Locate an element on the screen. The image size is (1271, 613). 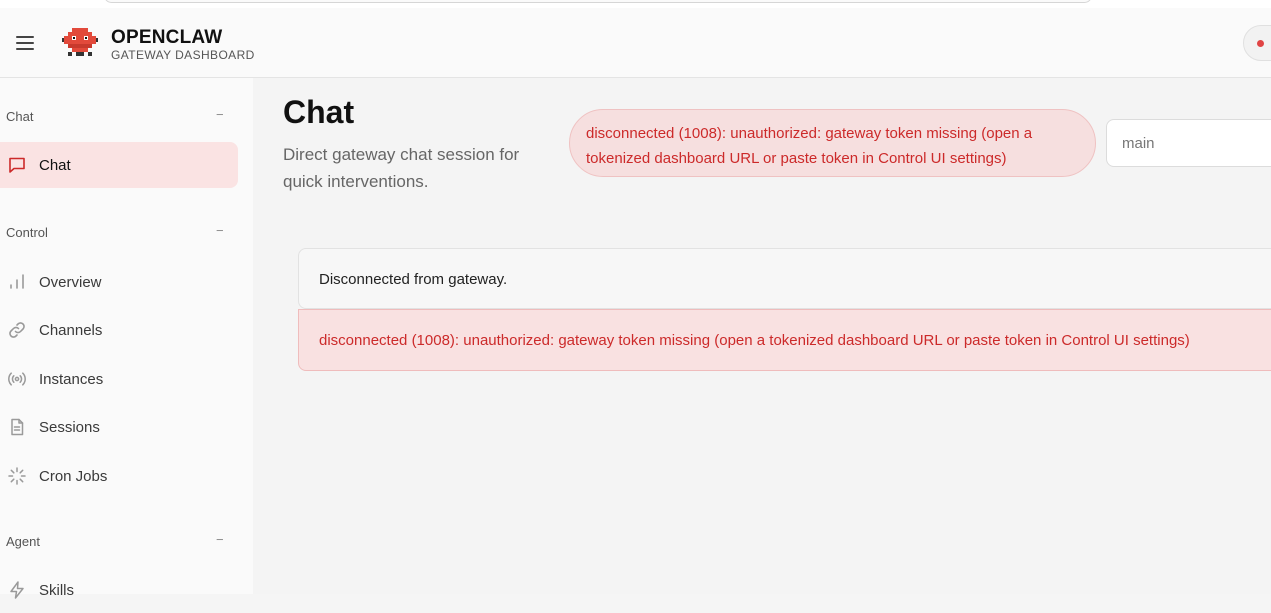
loader-icon is located at coordinates (17, 476).